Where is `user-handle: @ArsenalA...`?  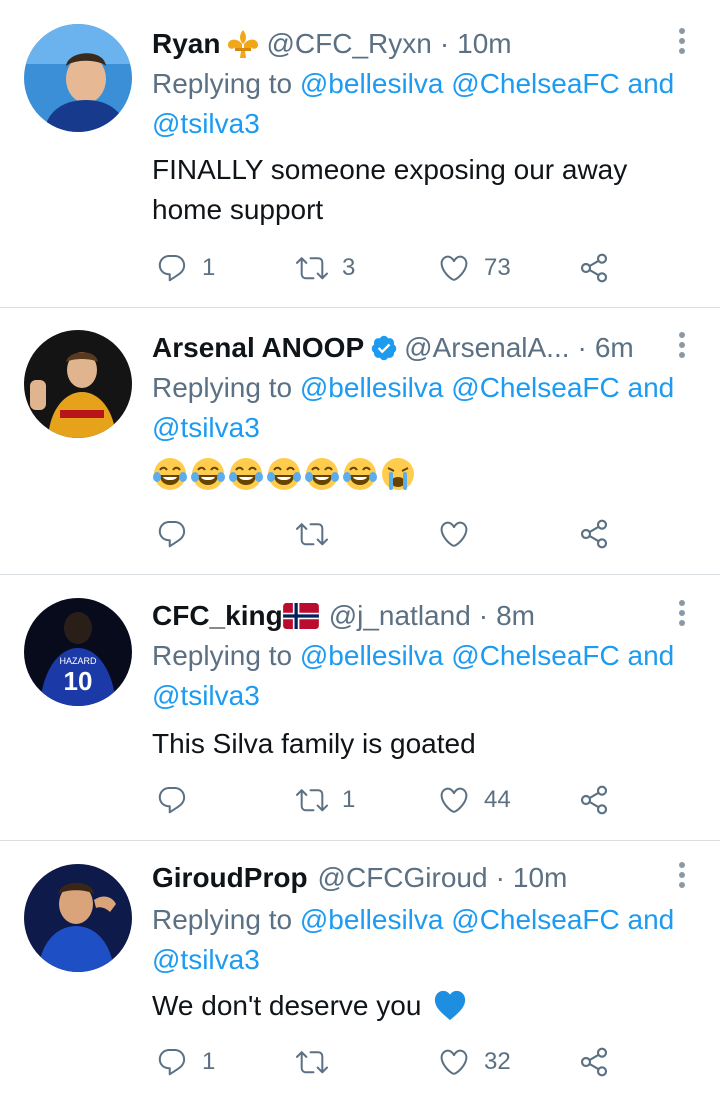 user-handle: @ArsenalA... is located at coordinates (486, 348).